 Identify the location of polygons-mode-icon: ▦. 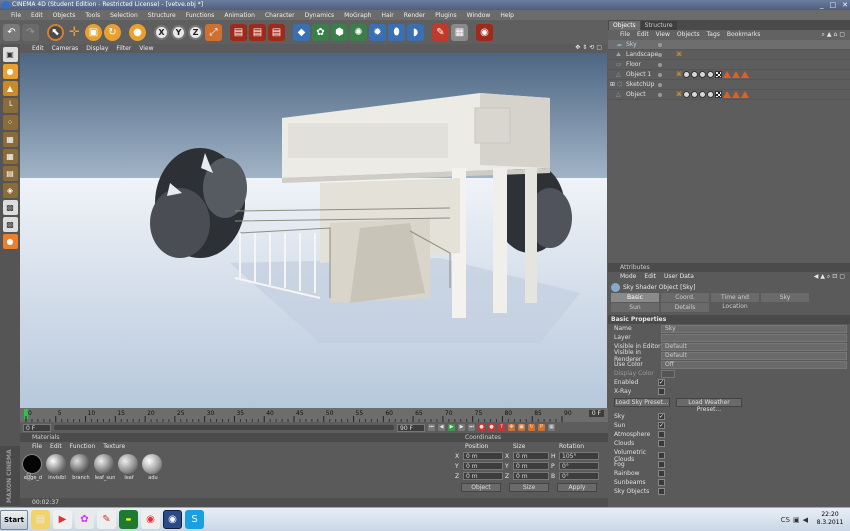
(10, 156).